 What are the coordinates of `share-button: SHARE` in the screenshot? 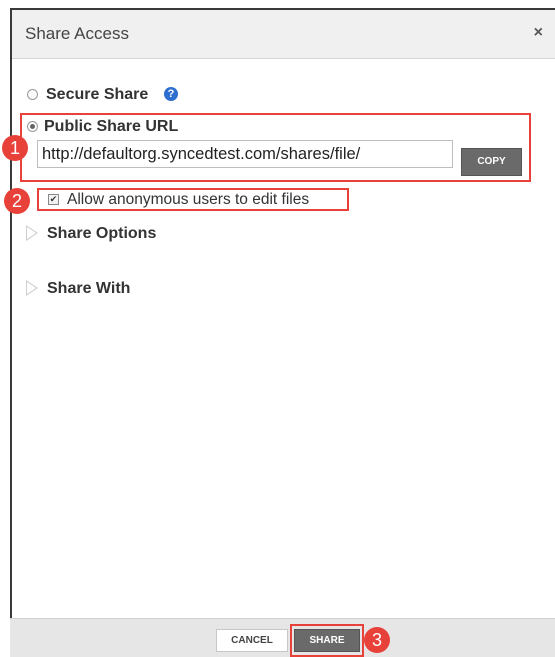 It's located at (327, 640).